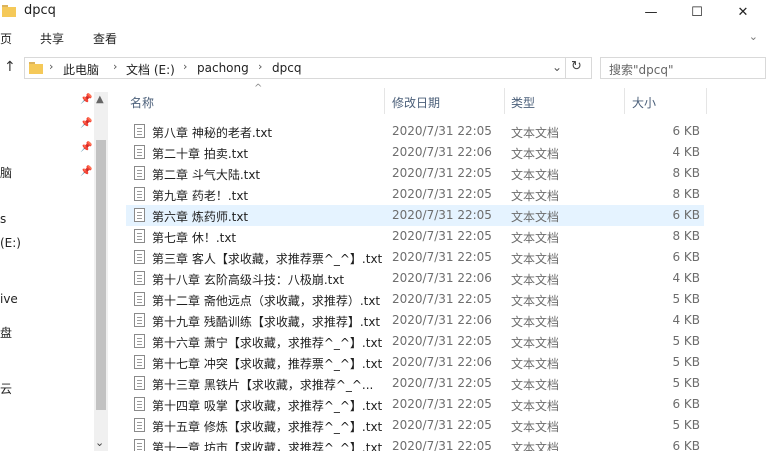  Describe the element at coordinates (557, 67) in the screenshot. I see `address-dropdown-icon: ⌄` at that location.